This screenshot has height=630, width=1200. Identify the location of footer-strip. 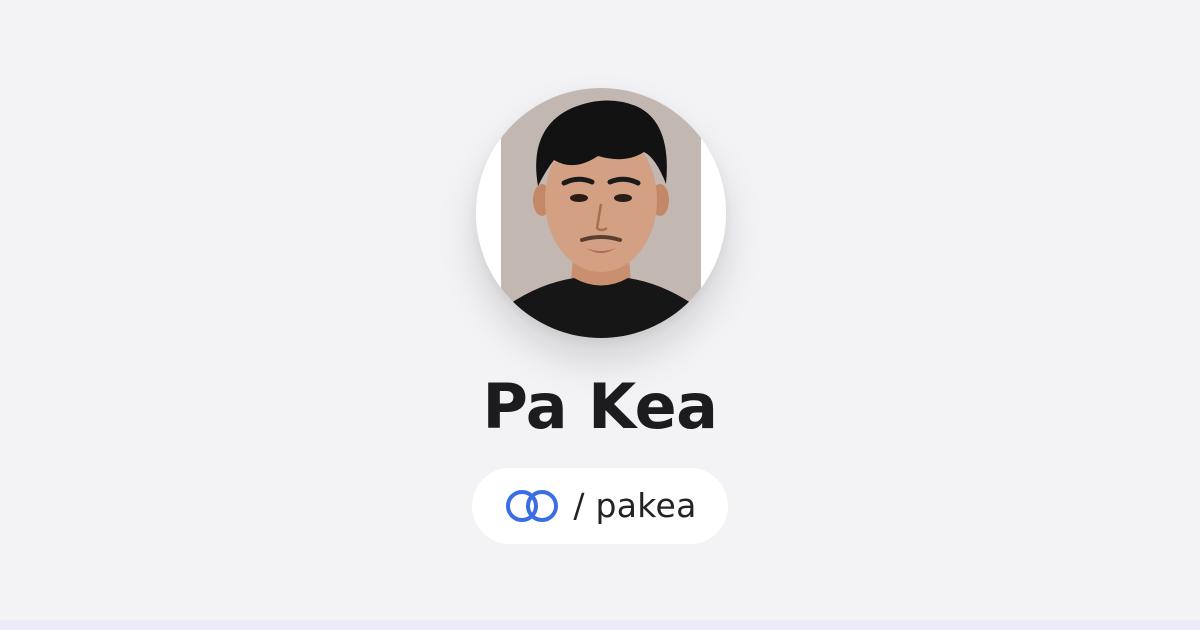
(600, 625).